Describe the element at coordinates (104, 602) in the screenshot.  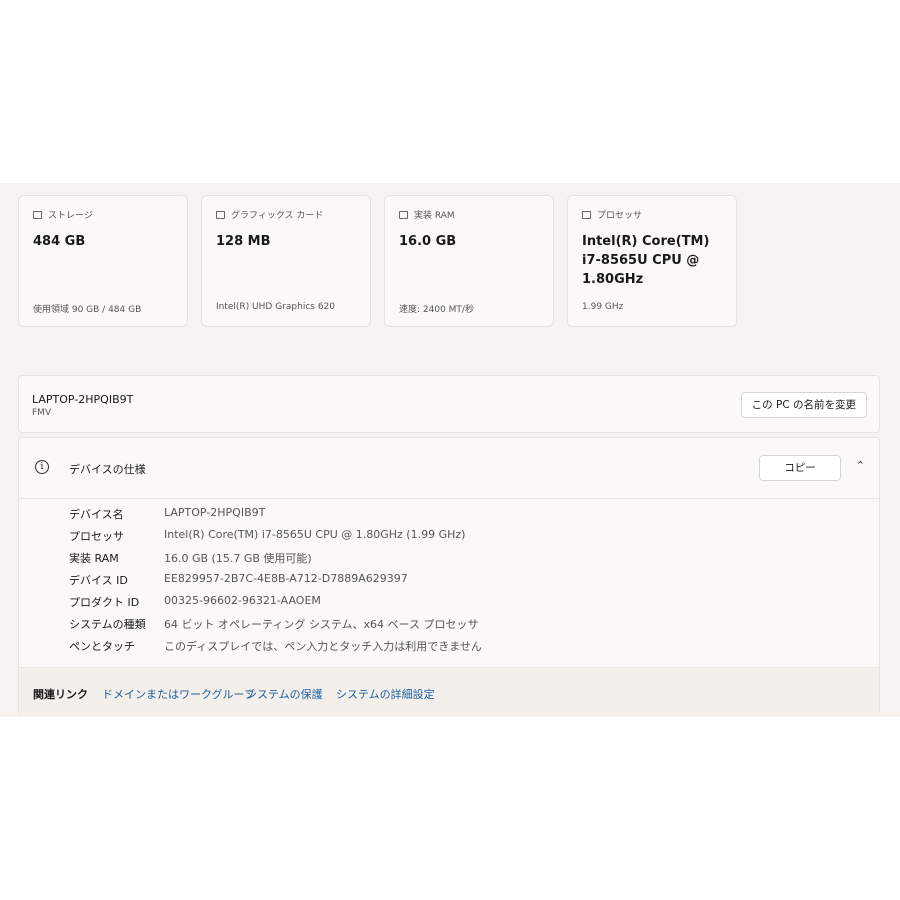
I see `spec-key: プロダクト ID` at that location.